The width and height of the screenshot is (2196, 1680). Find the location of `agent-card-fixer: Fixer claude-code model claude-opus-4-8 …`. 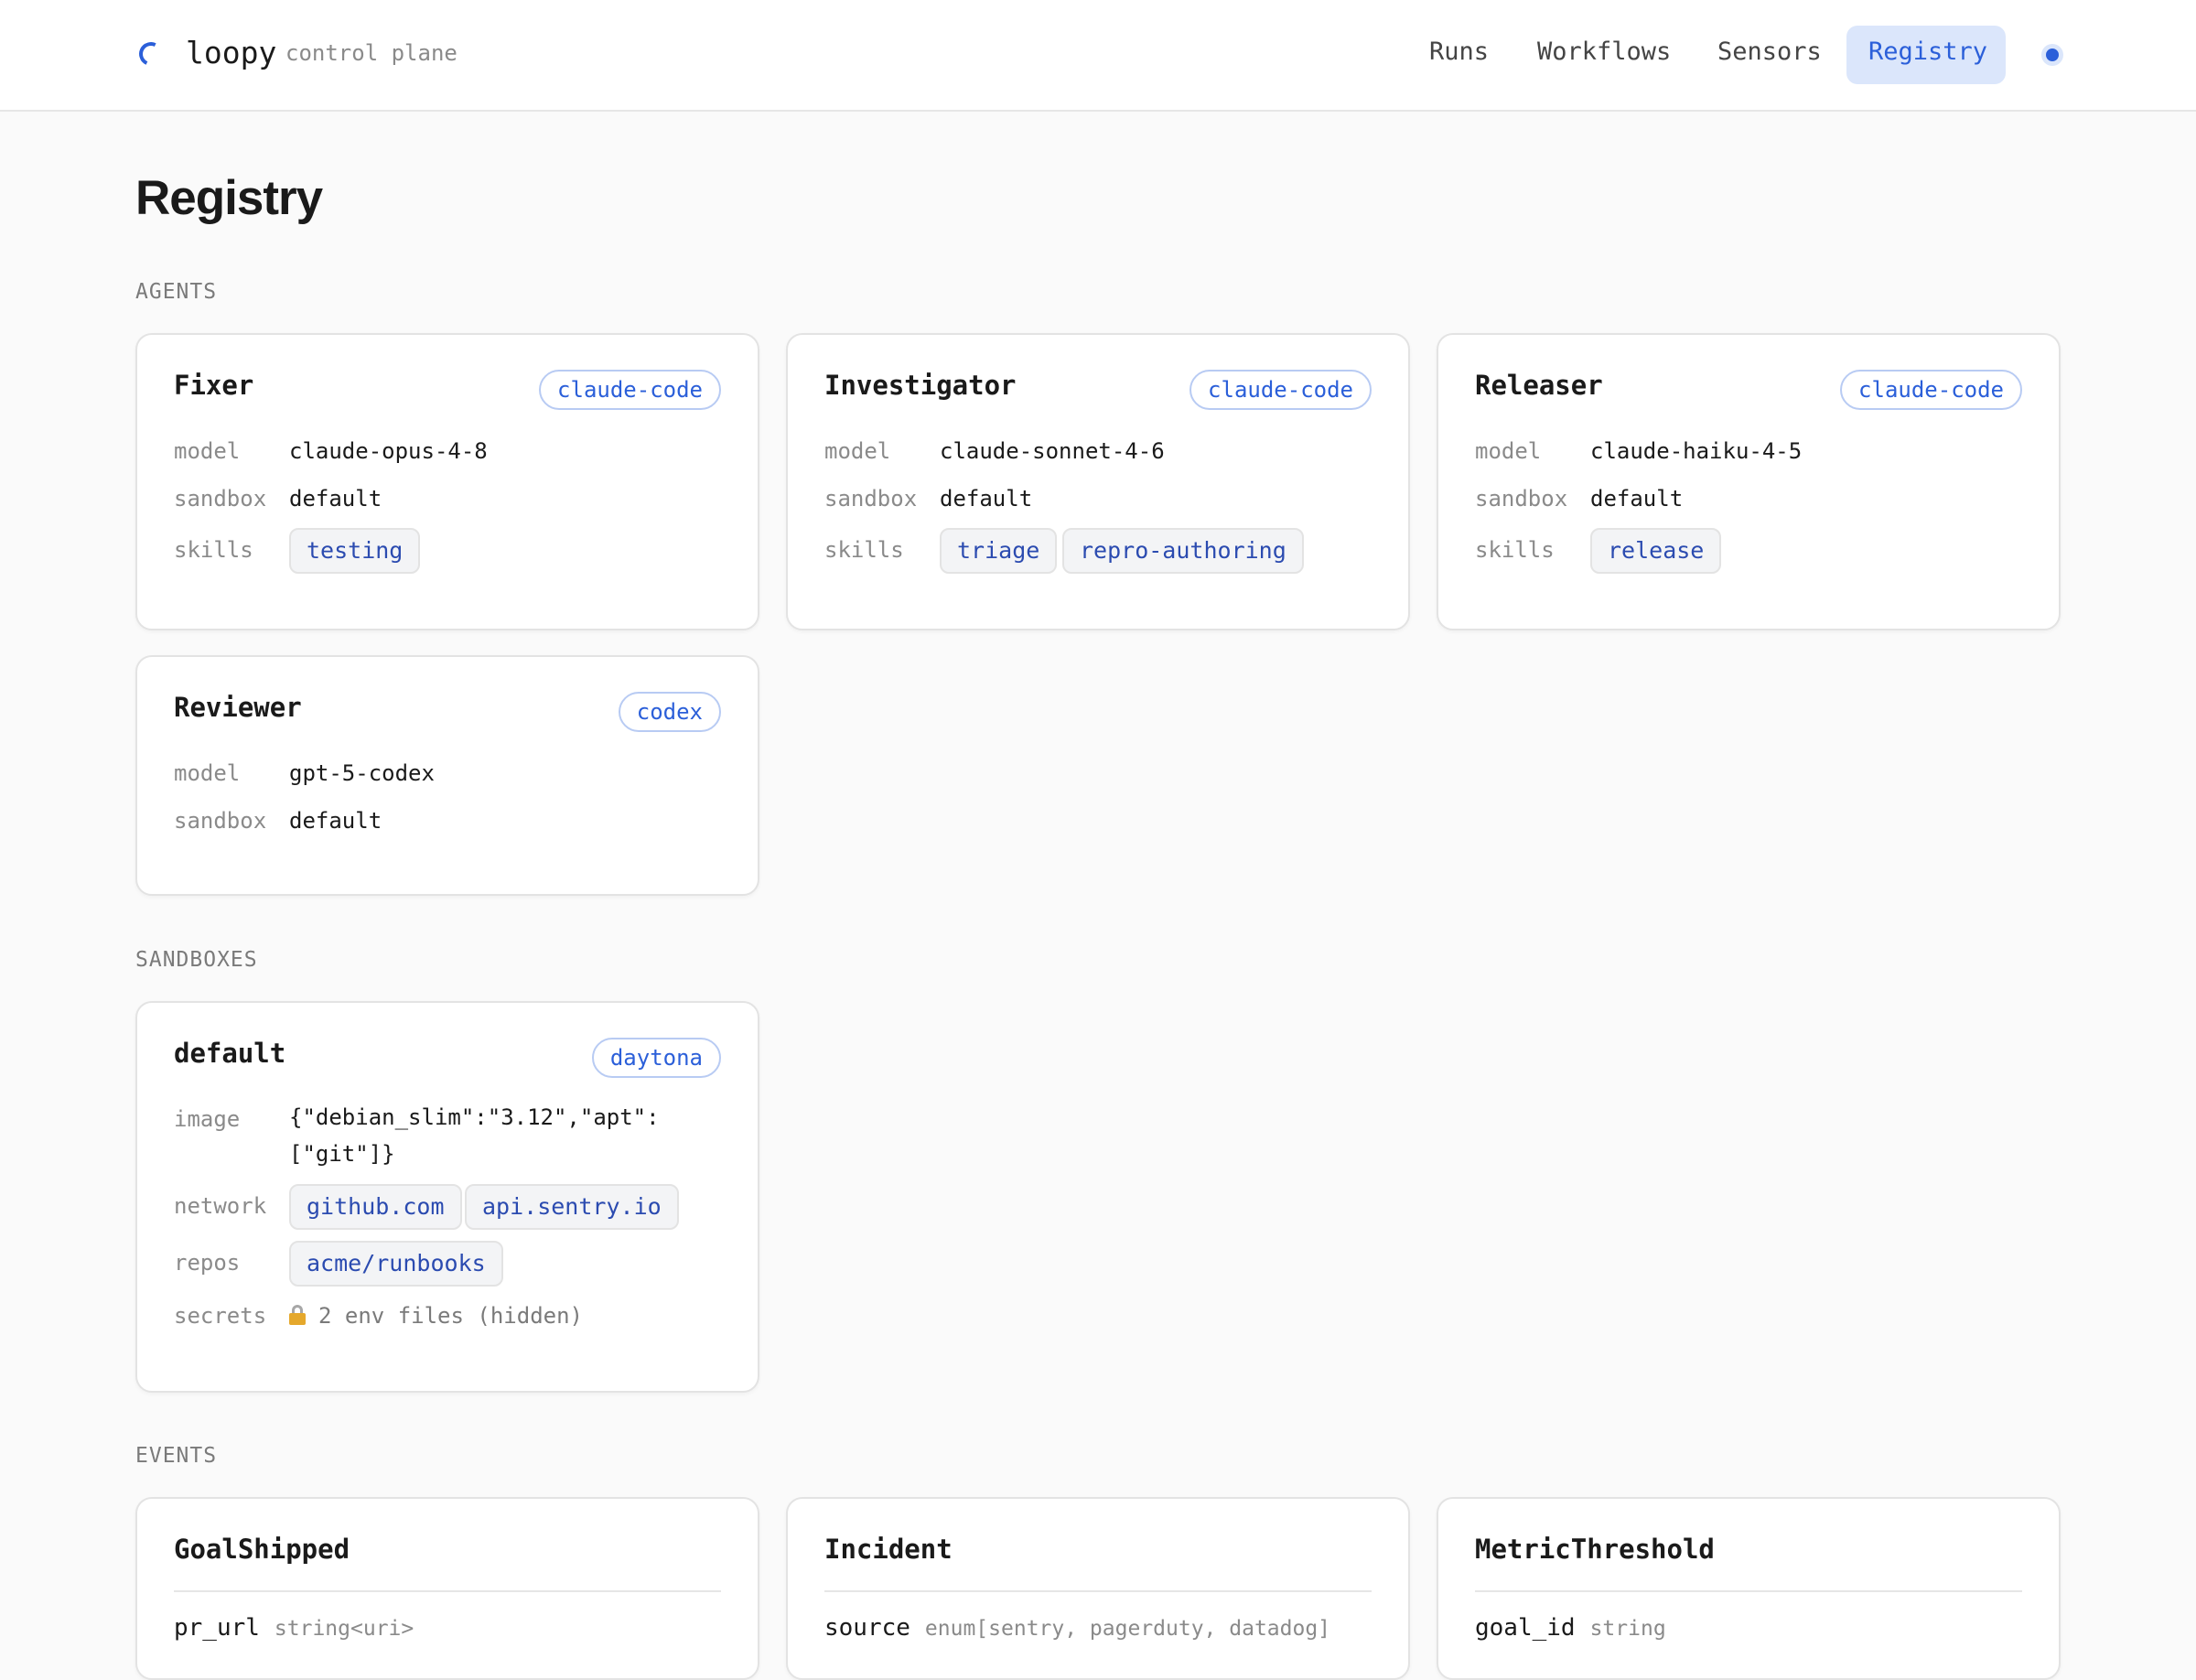

agent-card-fixer: Fixer claude-code model claude-opus-4-8 … is located at coordinates (447, 481).